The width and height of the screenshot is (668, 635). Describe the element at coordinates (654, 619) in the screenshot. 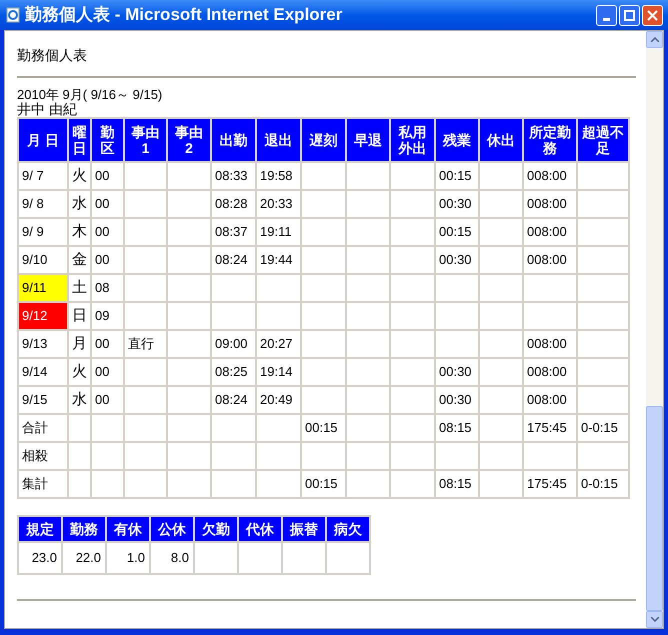

I see `scroll-down-button` at that location.